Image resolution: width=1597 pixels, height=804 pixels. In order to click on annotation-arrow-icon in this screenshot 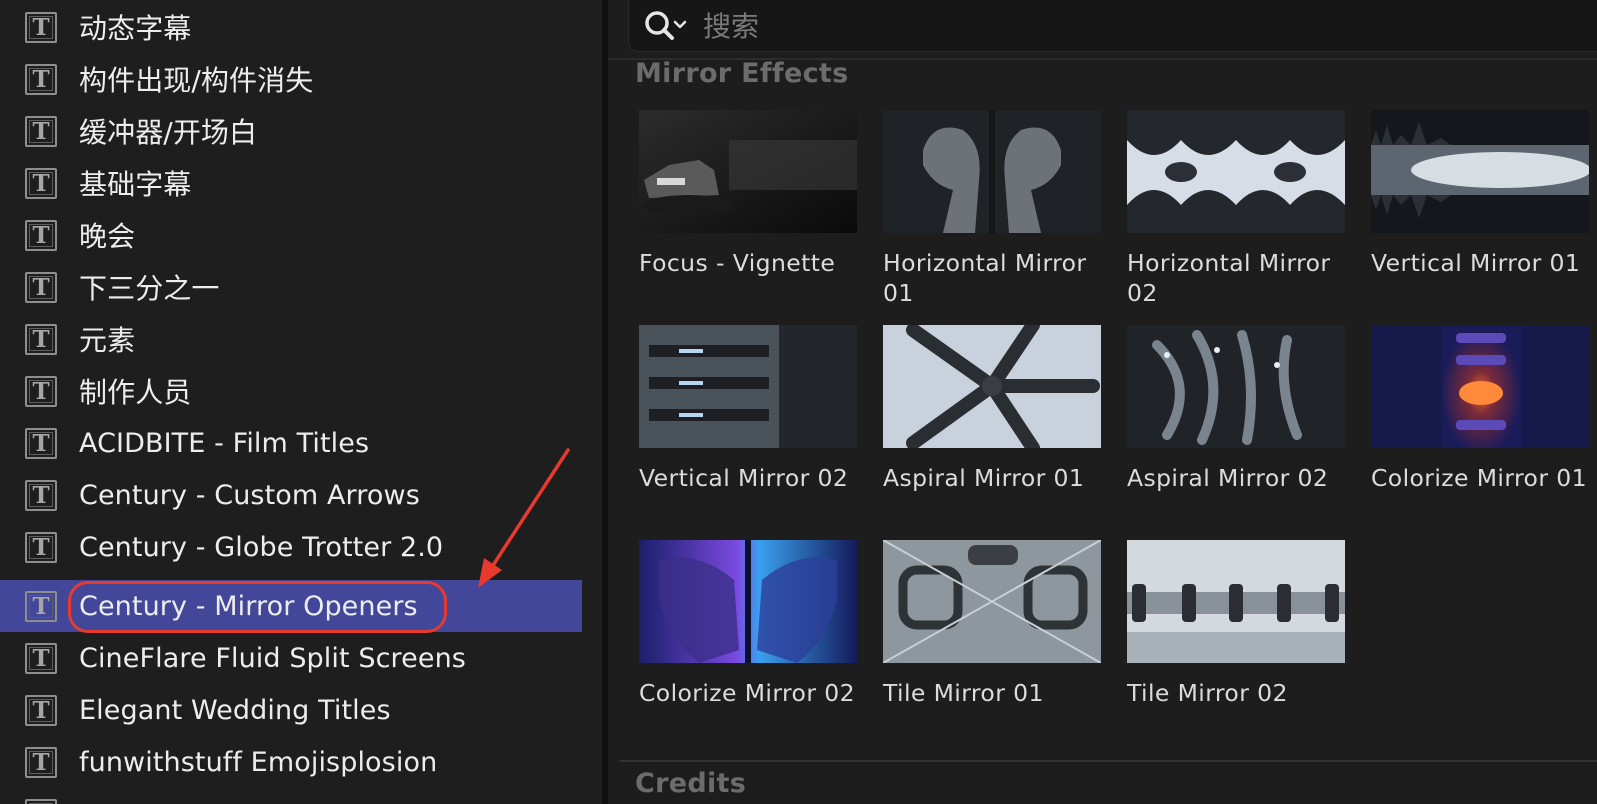, I will do `click(524, 518)`.